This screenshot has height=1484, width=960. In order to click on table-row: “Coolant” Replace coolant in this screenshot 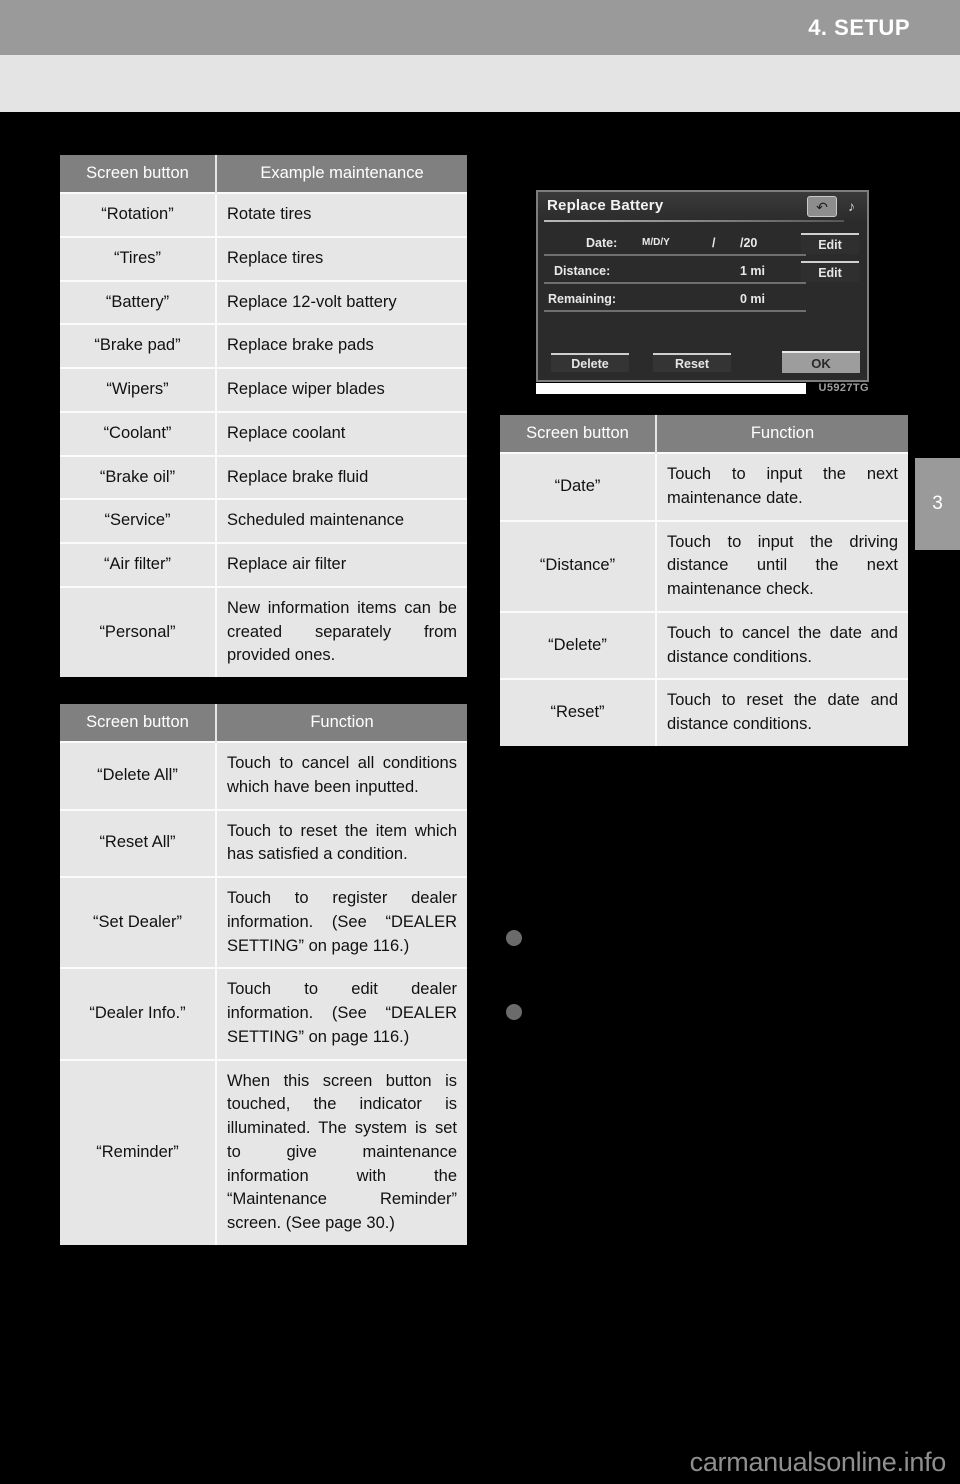, I will do `click(263, 433)`.